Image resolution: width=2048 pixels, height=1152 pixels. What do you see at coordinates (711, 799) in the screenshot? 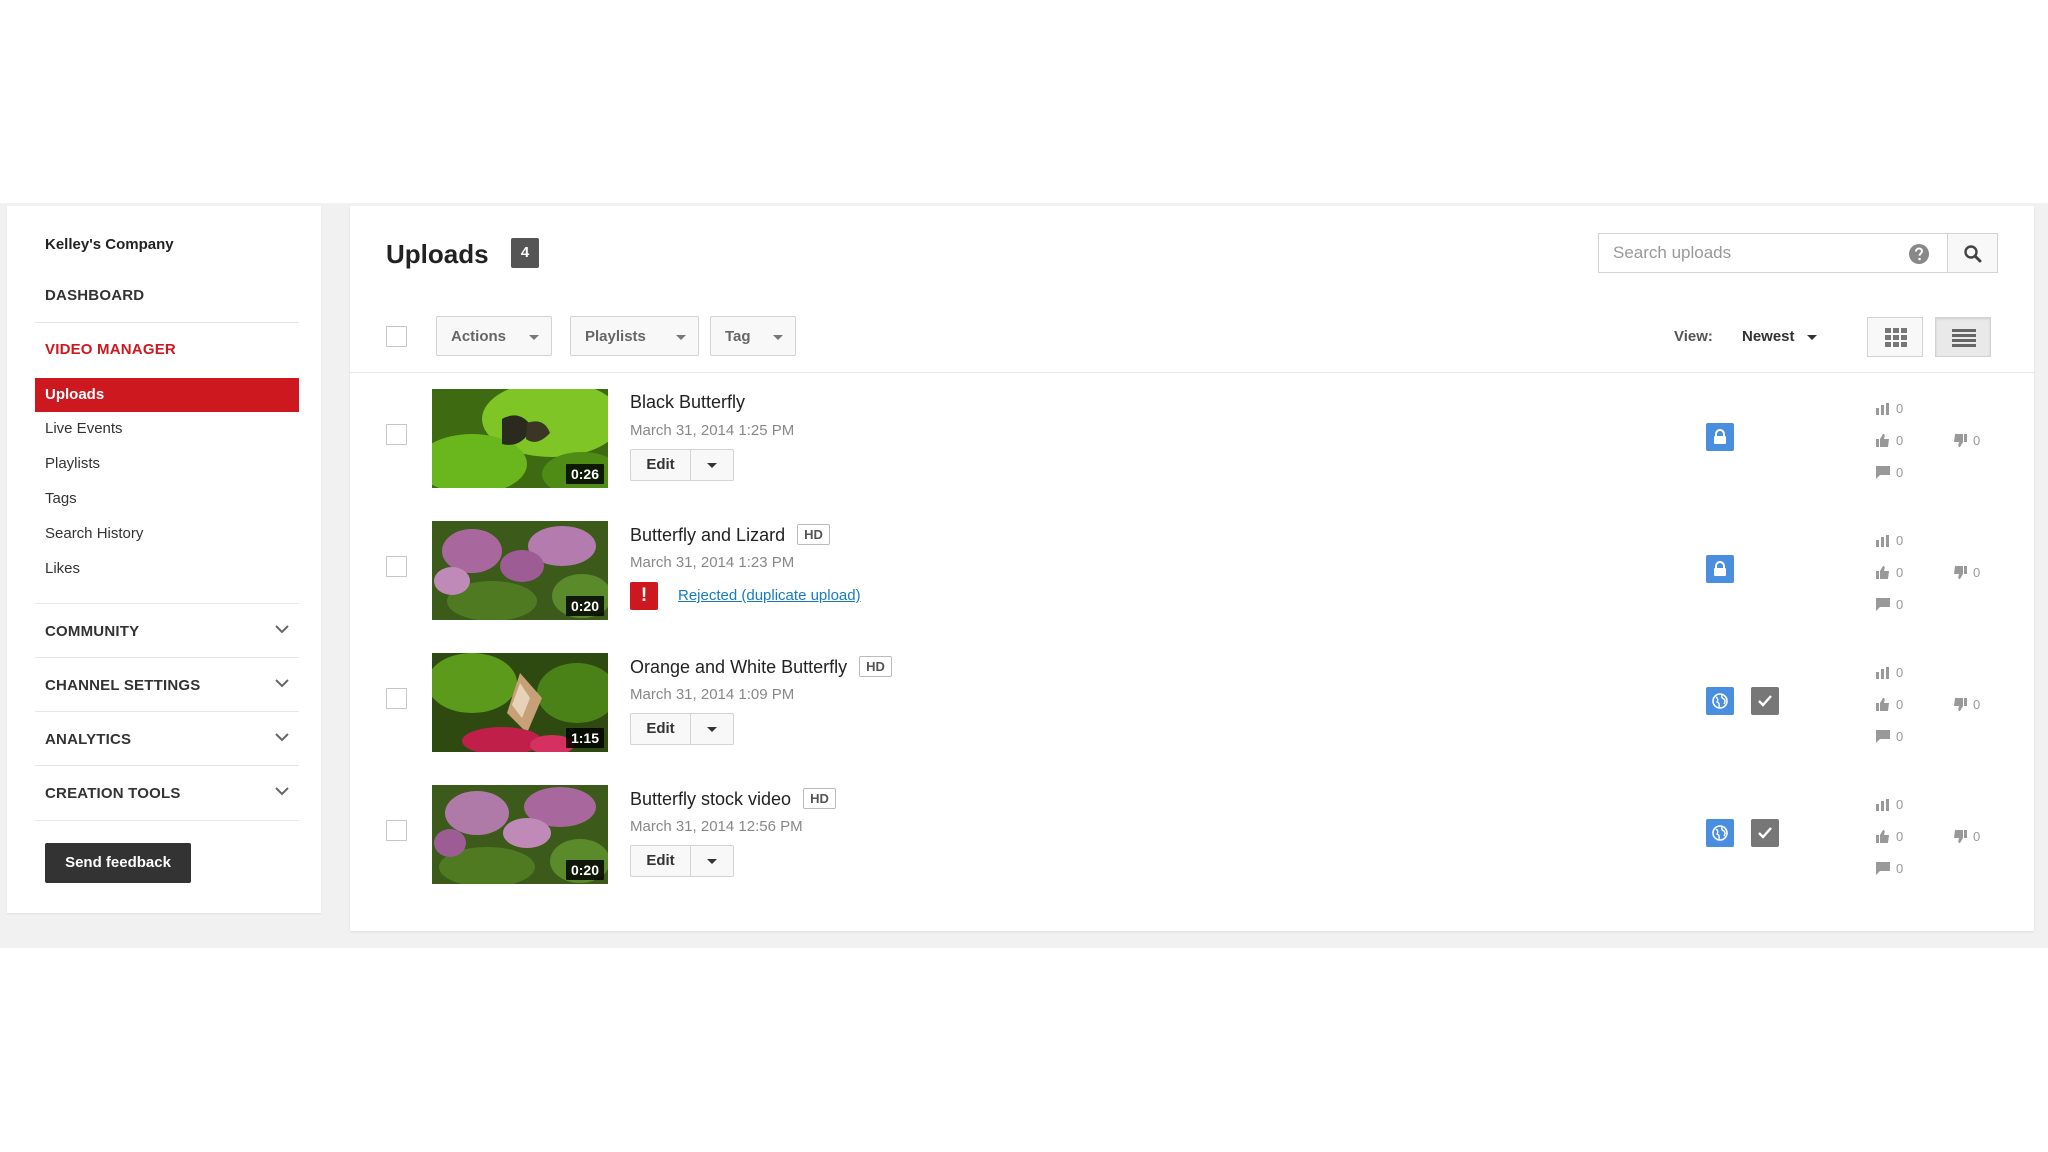
I see `video-title-text: Butterfly stock video` at bounding box center [711, 799].